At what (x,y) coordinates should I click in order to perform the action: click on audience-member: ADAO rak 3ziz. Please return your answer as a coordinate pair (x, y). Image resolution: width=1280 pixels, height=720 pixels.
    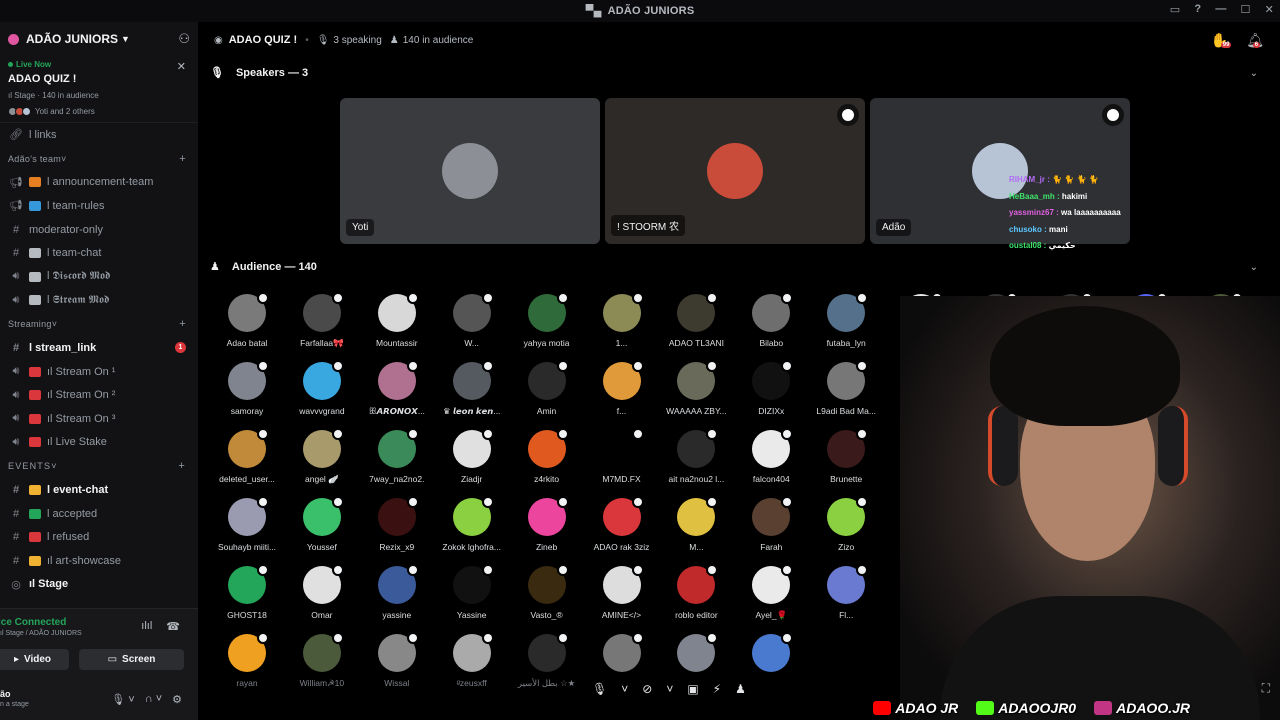
    Looking at the image, I should click on (622, 524).